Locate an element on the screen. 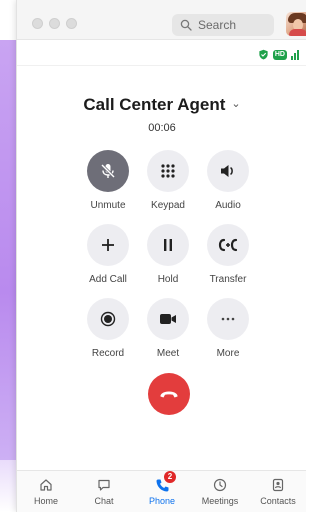 The image size is (320, 512). hold-control: Hold is located at coordinates (168, 254).